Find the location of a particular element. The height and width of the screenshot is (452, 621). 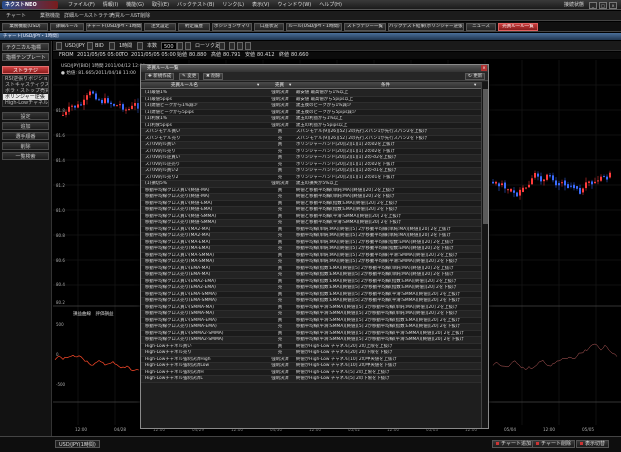

menu-backtest: バックテスト(B) is located at coordinates (195, 5).